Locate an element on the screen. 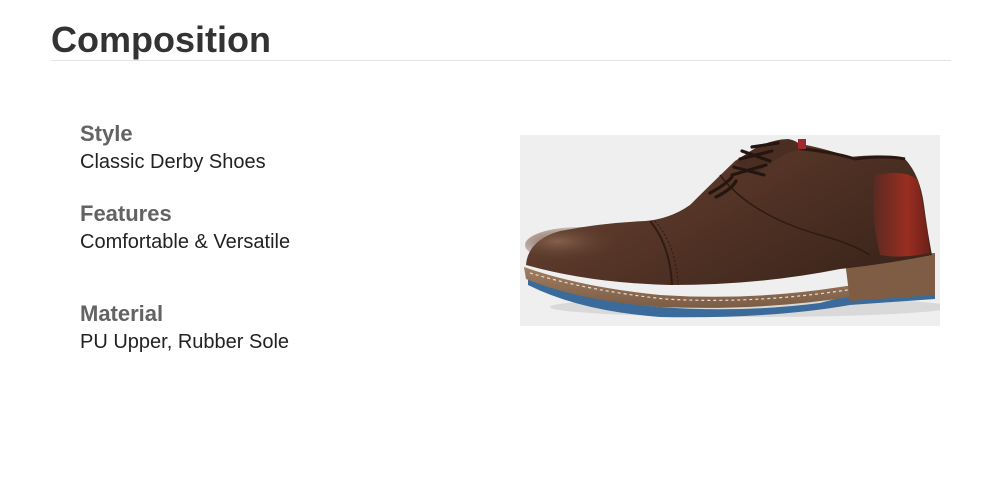 This screenshot has width=1000, height=480. pull-tab is located at coordinates (802, 144).